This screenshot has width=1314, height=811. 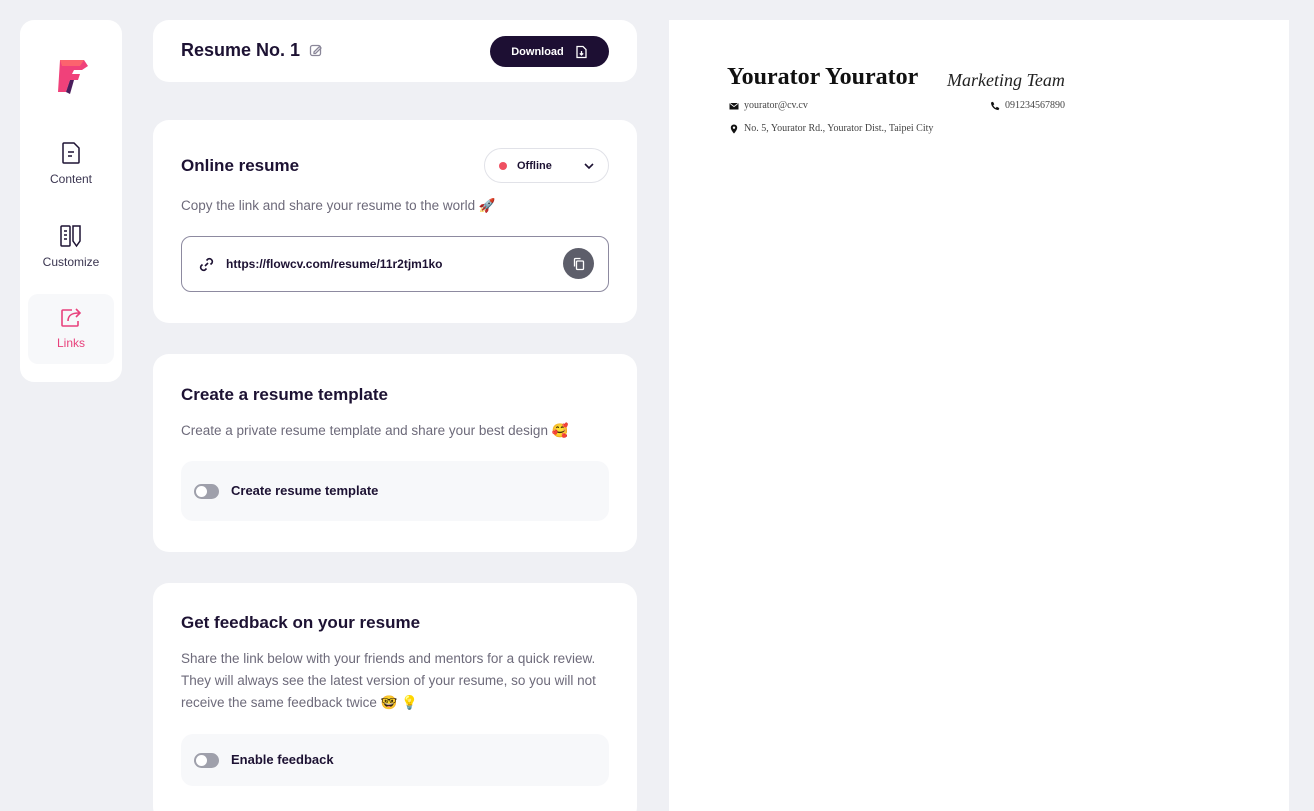 I want to click on nav-item-customize: Customize, so click(x=71, y=248).